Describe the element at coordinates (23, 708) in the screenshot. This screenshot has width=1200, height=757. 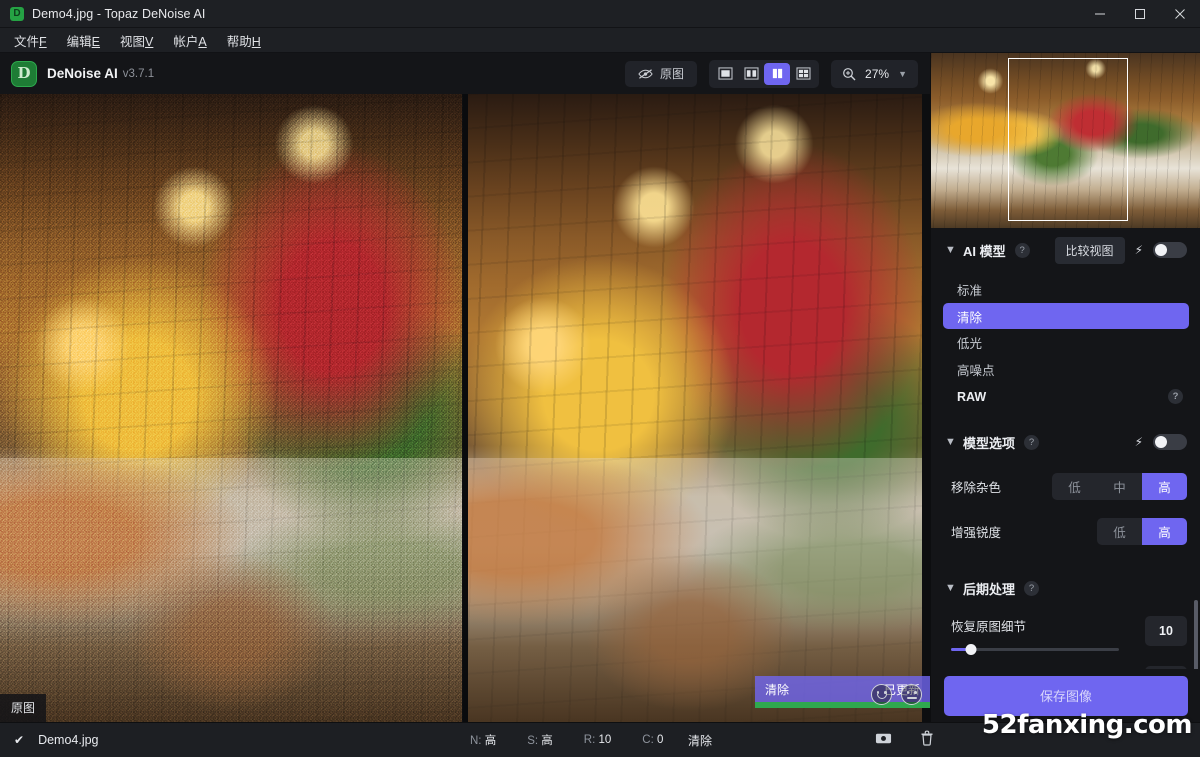
I see `original-tag: 原图` at that location.